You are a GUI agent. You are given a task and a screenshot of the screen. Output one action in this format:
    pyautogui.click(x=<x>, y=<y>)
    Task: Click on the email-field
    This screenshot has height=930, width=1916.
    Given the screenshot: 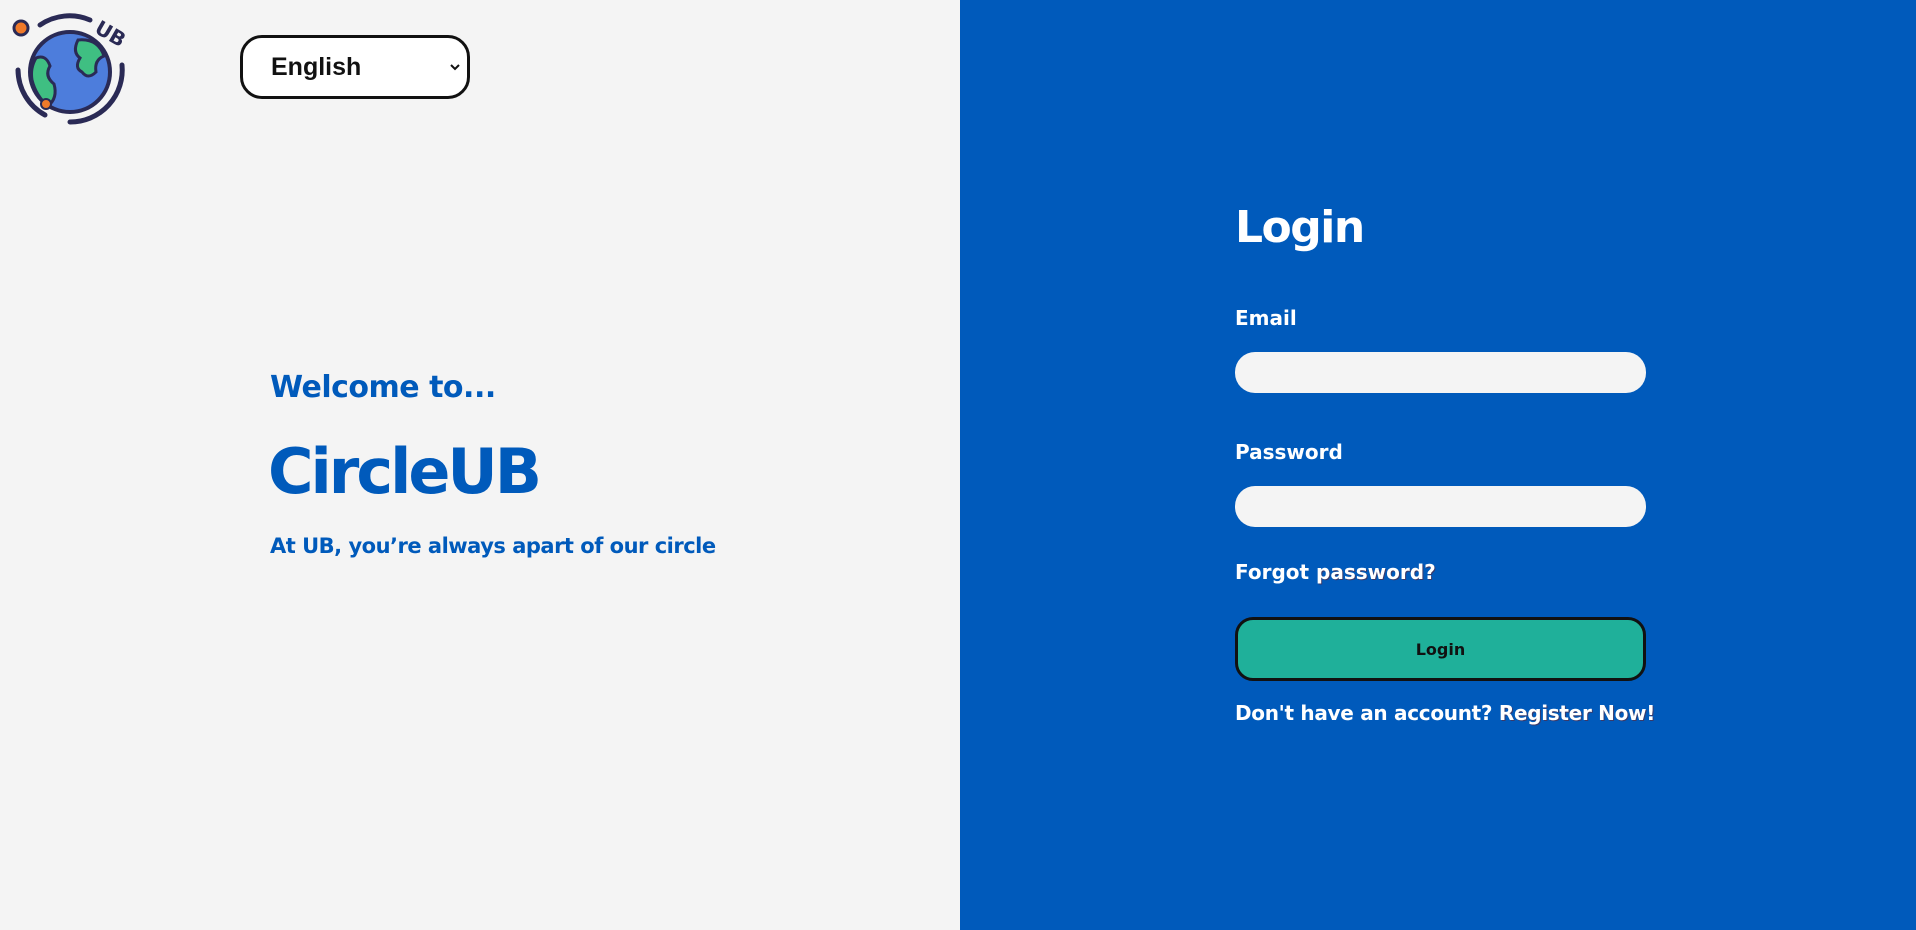 What is the action you would take?
    pyautogui.click(x=1440, y=372)
    